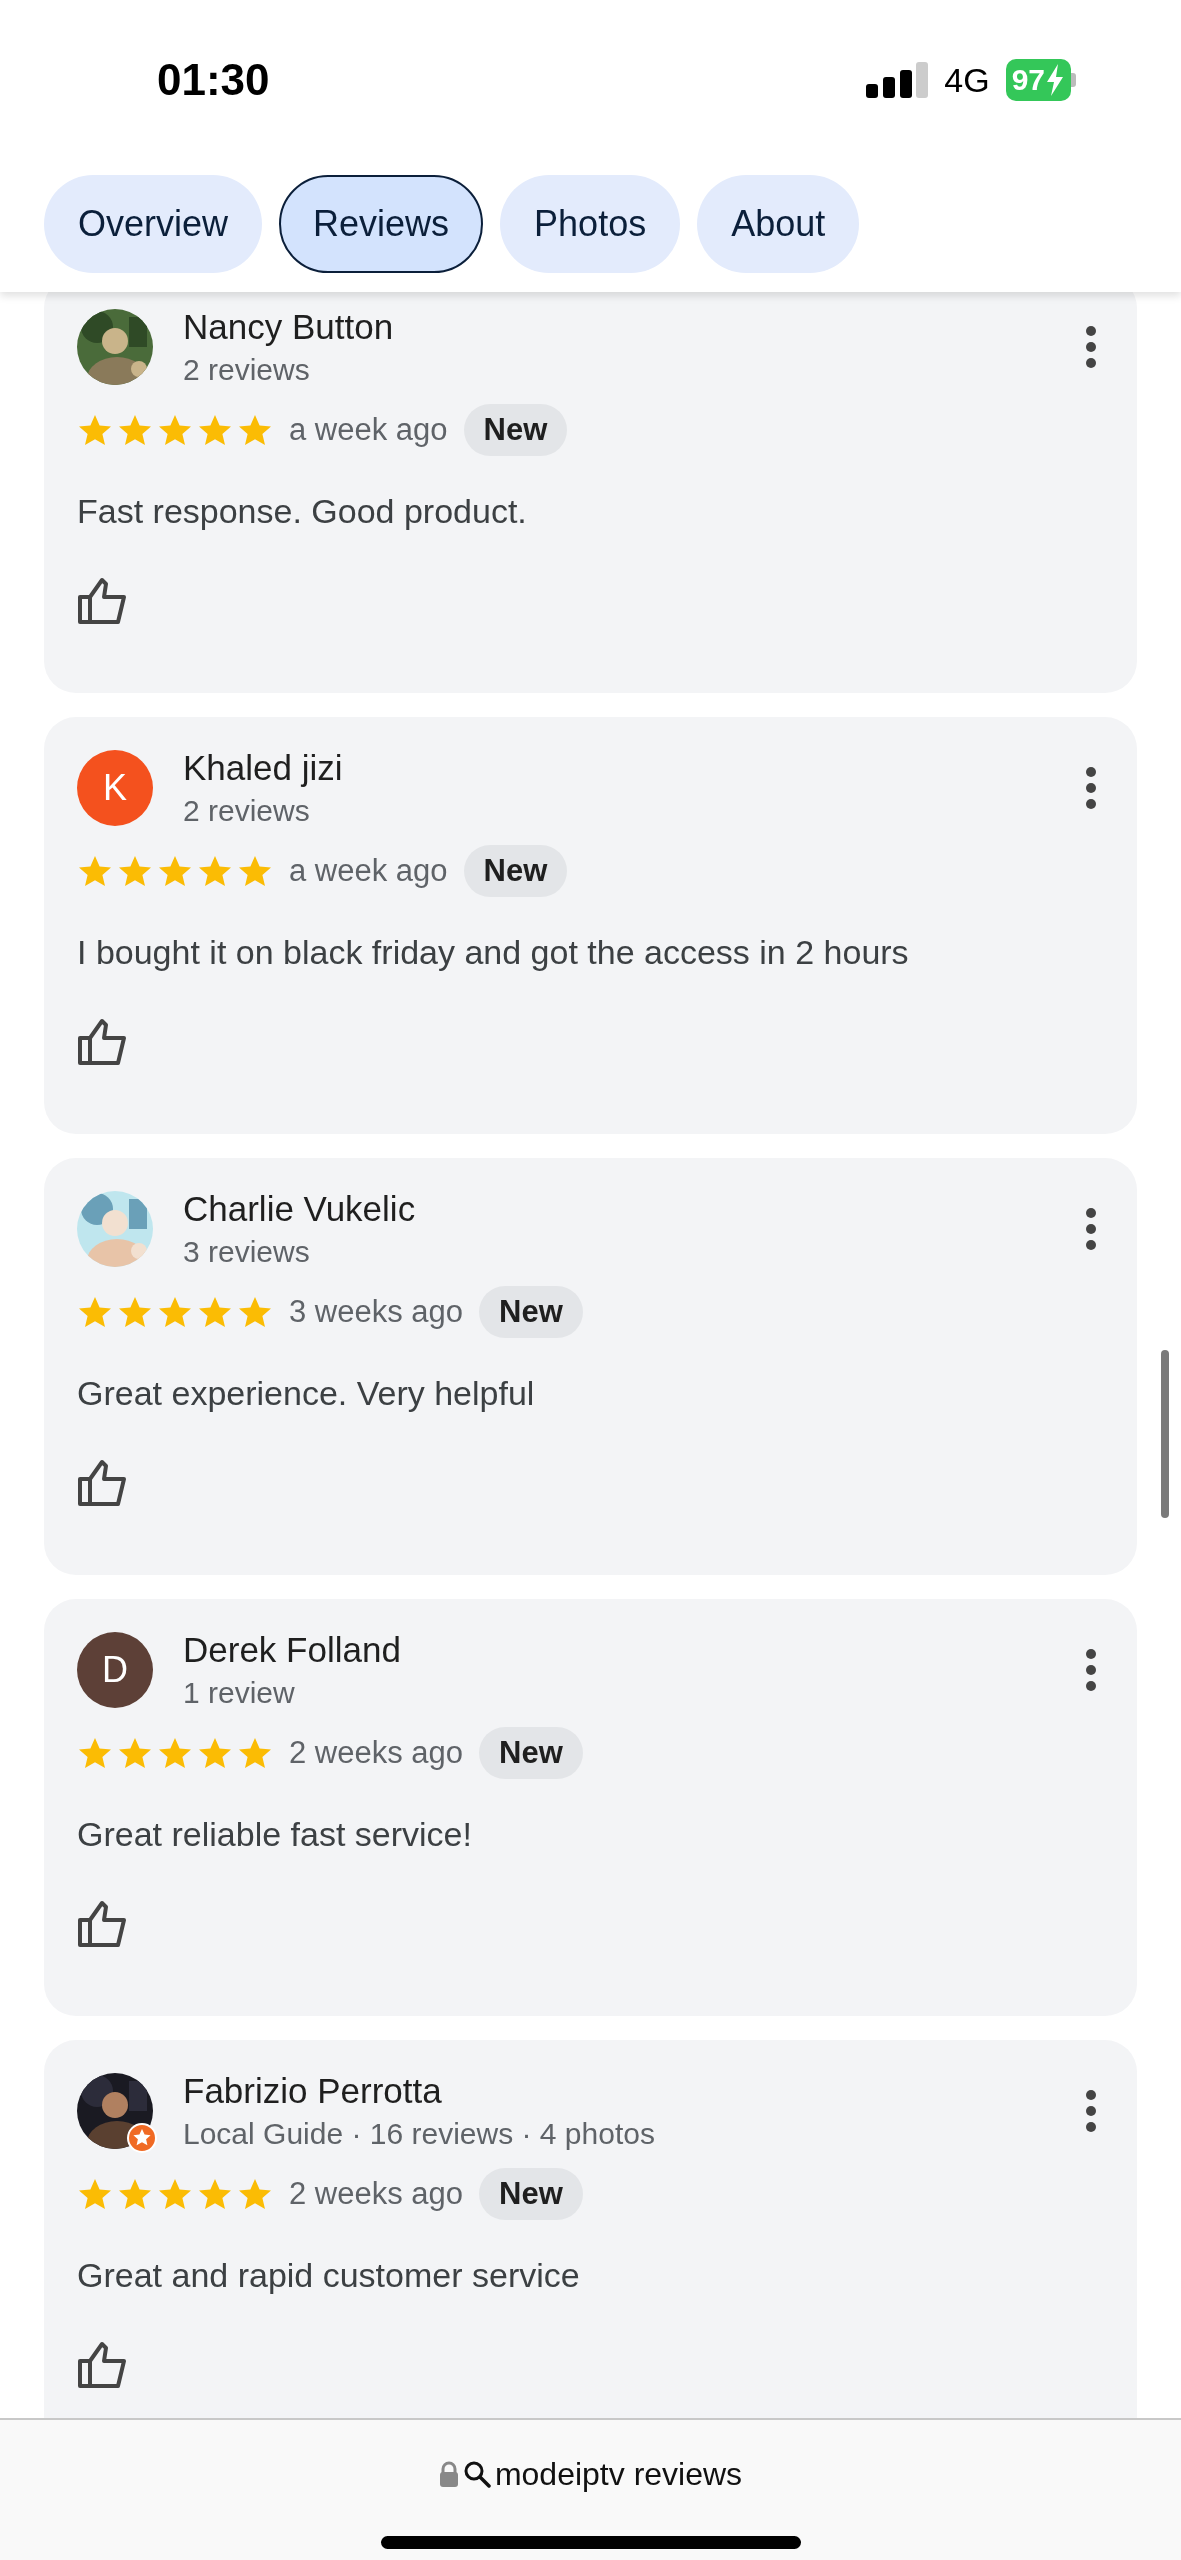 The image size is (1181, 2560). I want to click on reviewer-meta: 1 review, so click(239, 1693).